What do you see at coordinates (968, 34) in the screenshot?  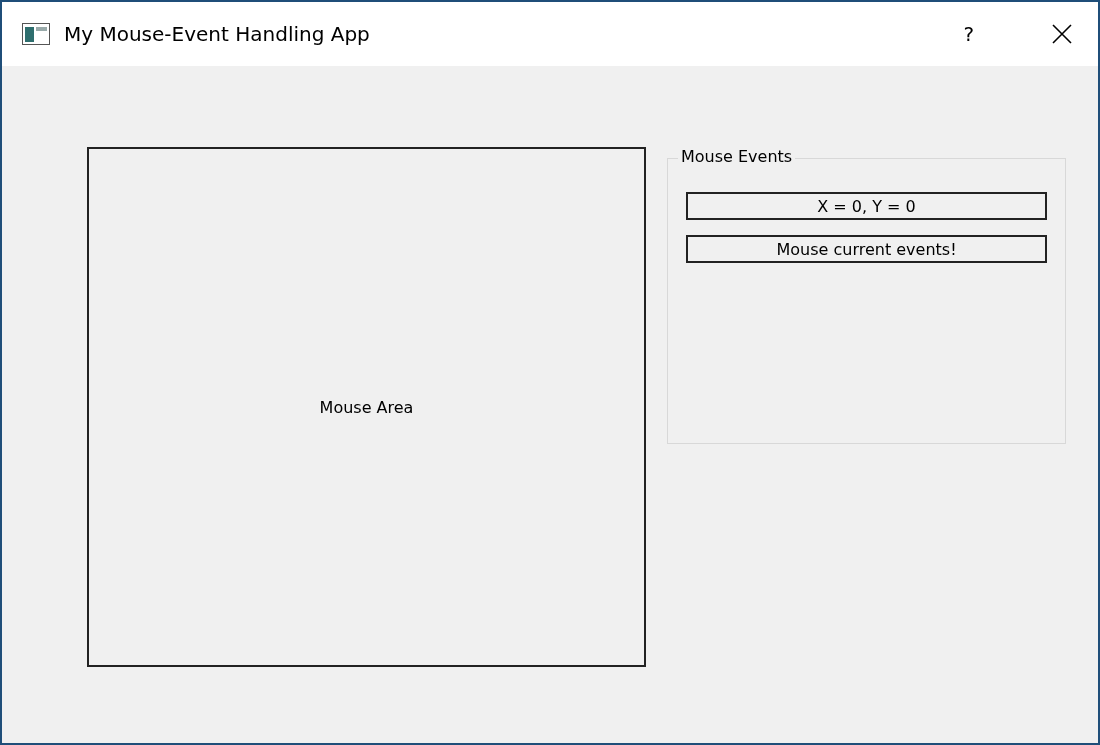 I see `help-button: ?` at bounding box center [968, 34].